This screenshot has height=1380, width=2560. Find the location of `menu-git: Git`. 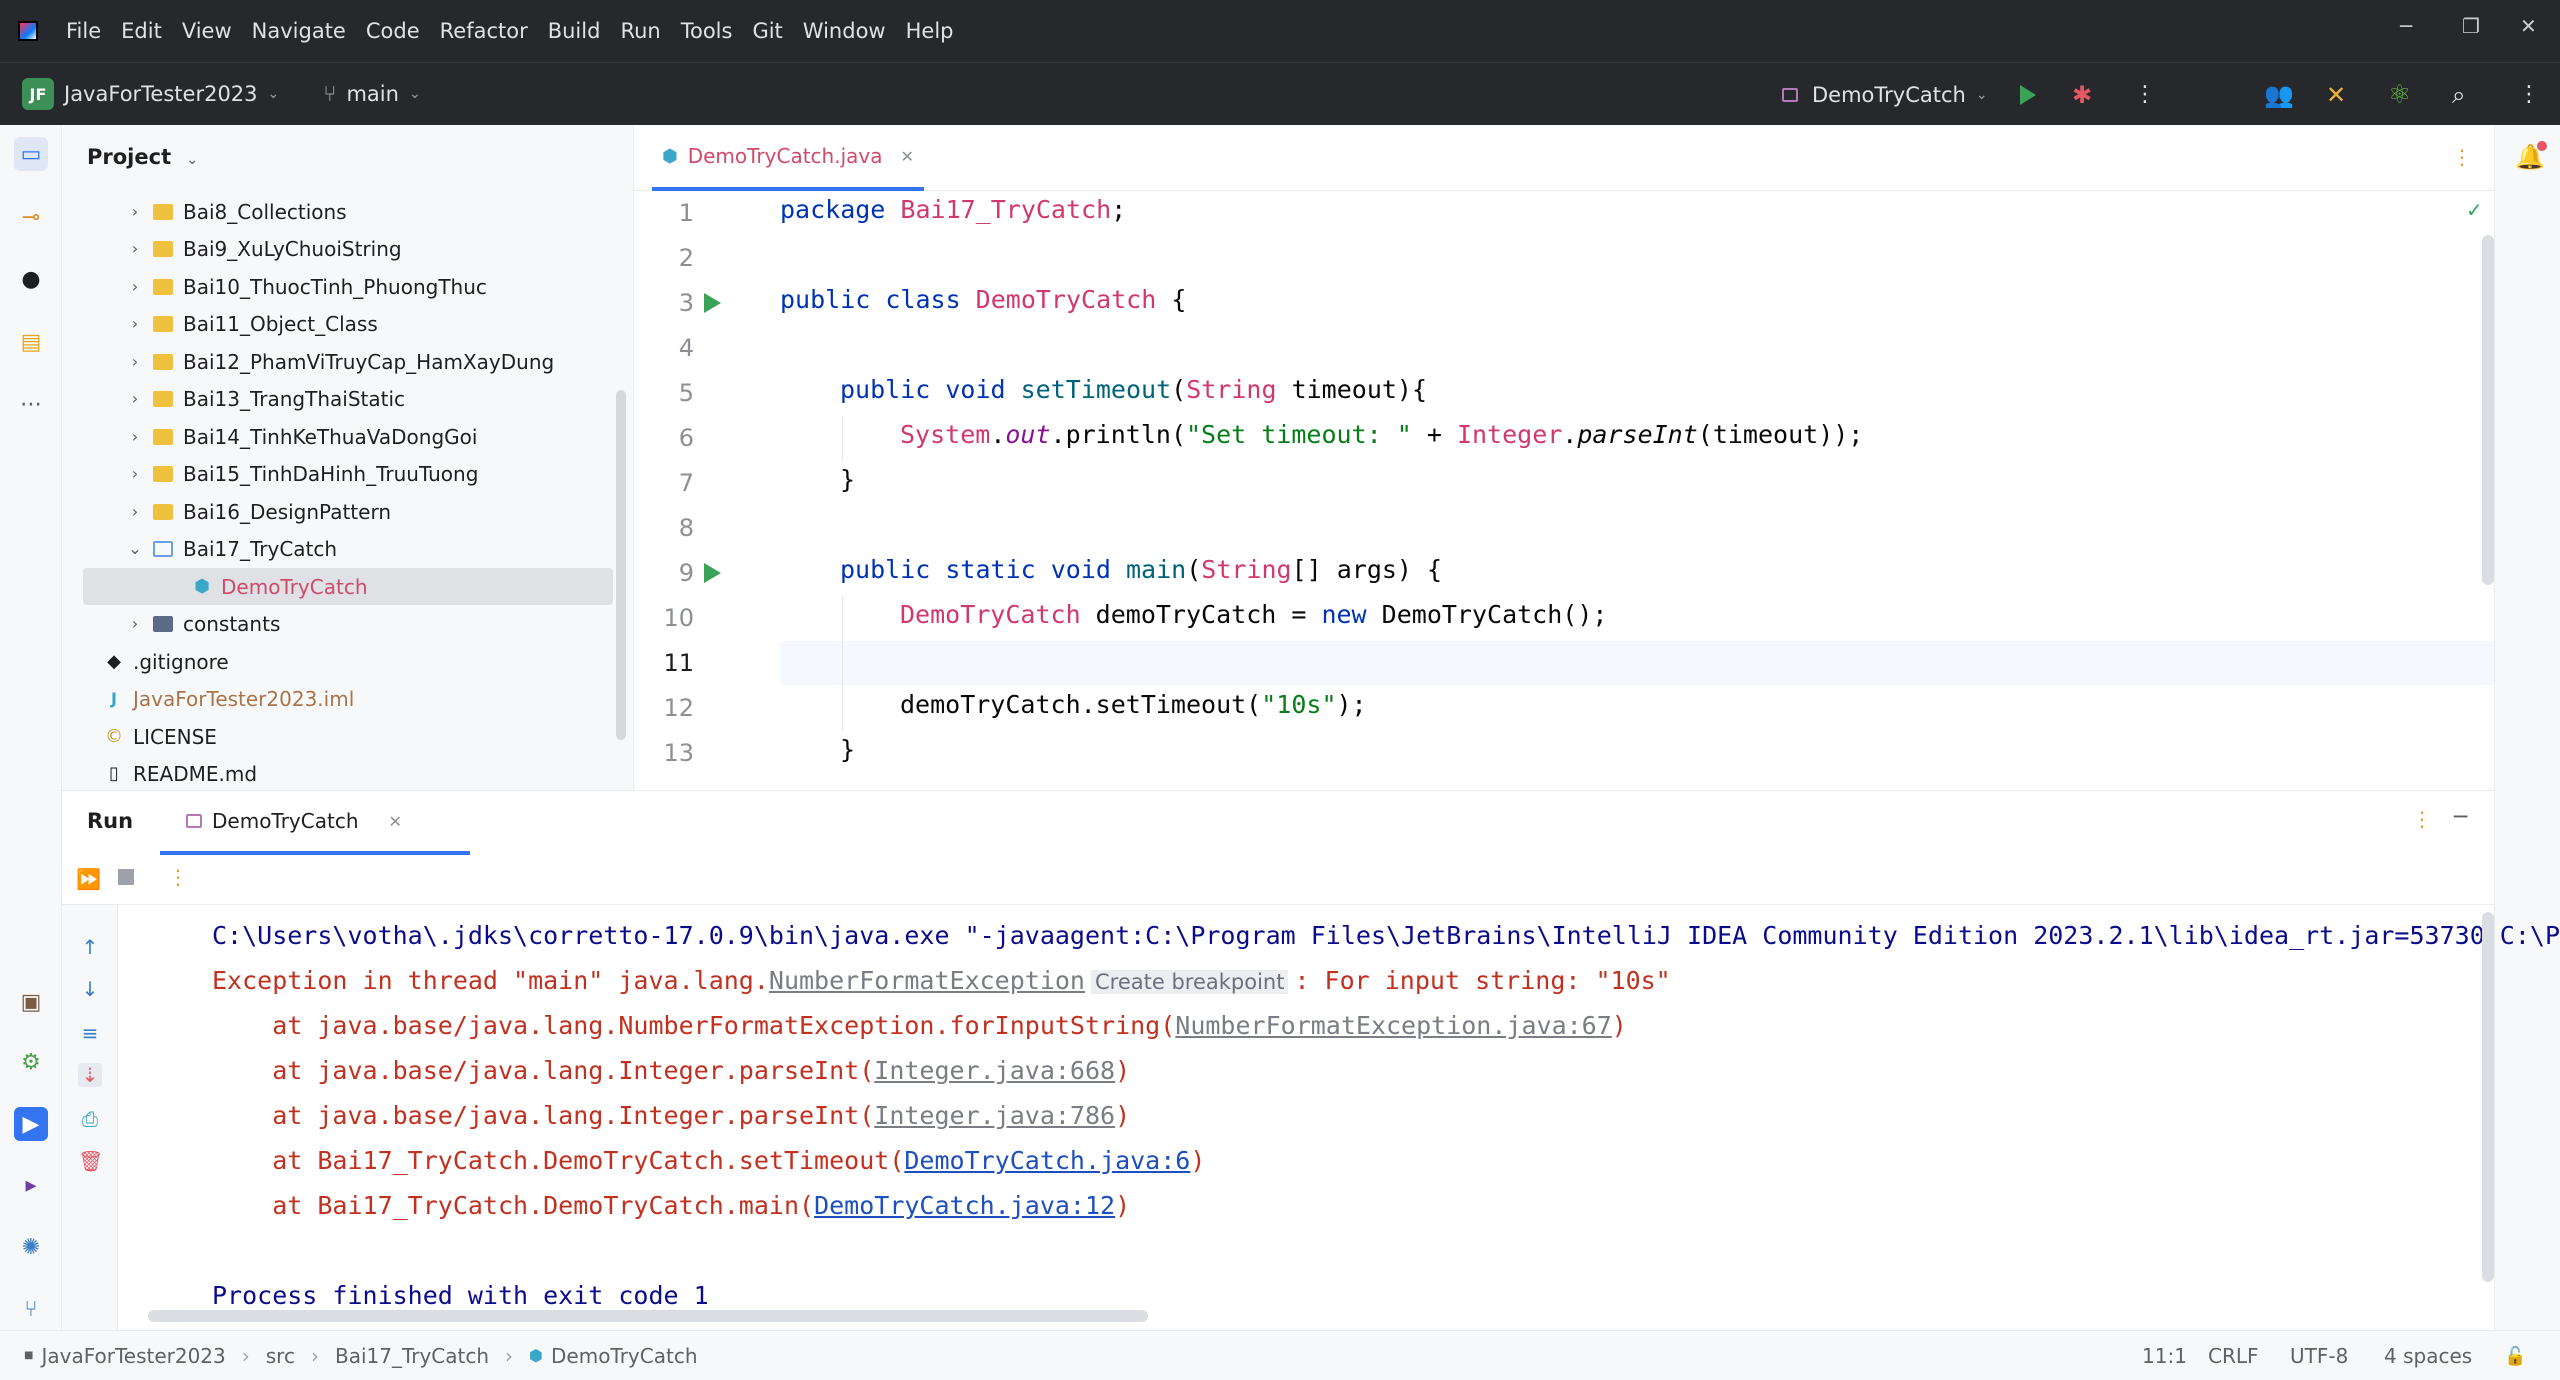

menu-git: Git is located at coordinates (767, 31).